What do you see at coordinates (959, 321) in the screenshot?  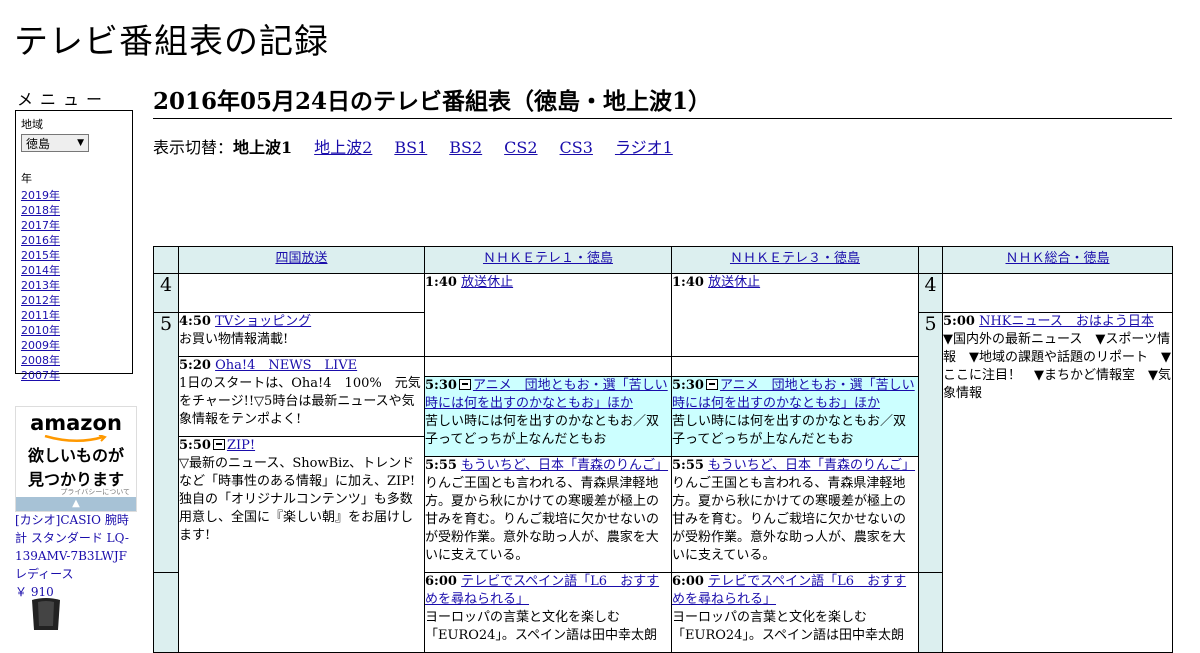 I see `program-time: 5:00` at bounding box center [959, 321].